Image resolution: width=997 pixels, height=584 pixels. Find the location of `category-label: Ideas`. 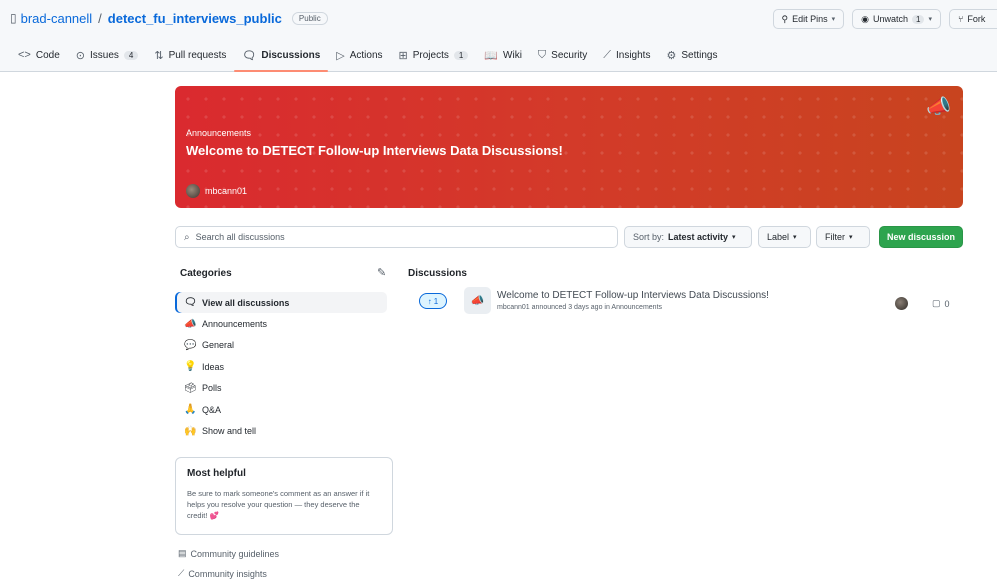

category-label: Ideas is located at coordinates (213, 366).